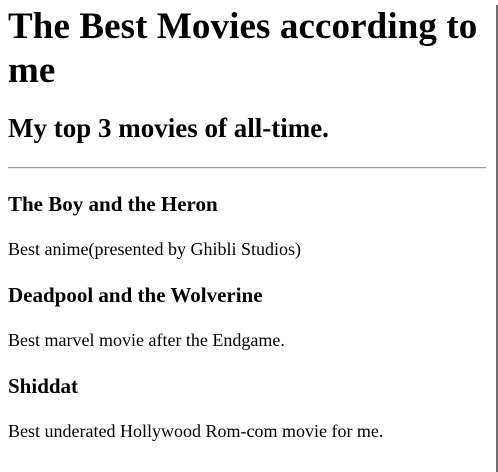  I want to click on movie-title: Deadpool and the Wolverine, so click(135, 295).